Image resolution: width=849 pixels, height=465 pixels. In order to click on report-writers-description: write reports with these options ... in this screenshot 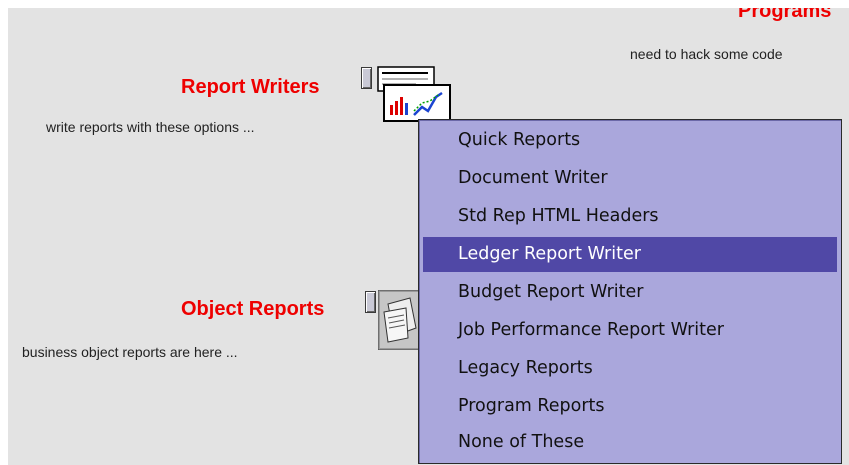, I will do `click(150, 127)`.